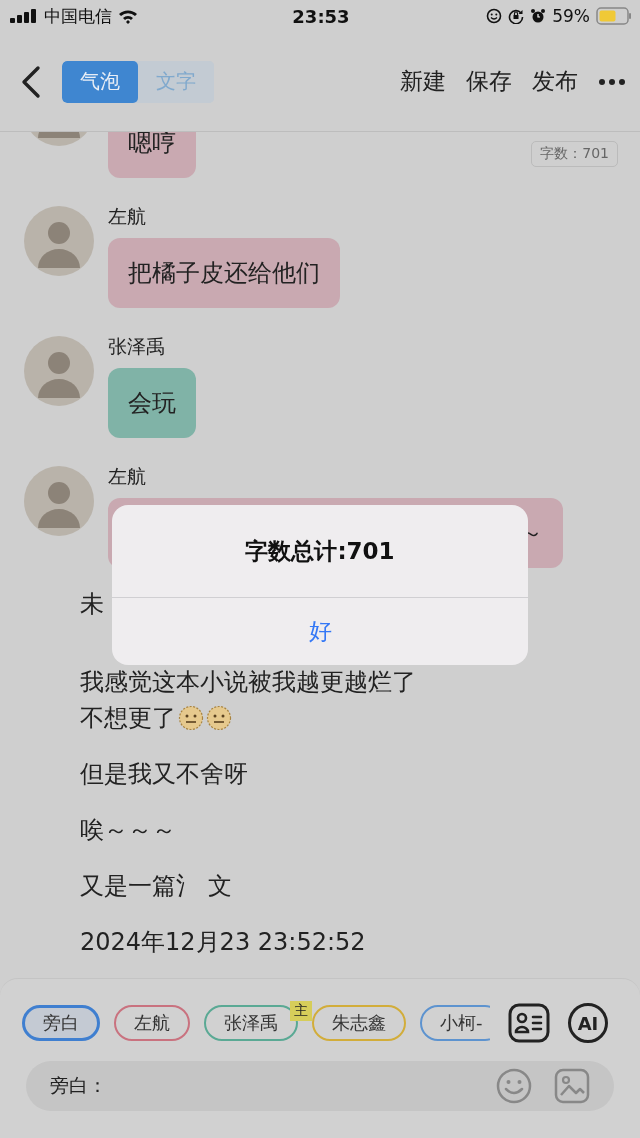  I want to click on chat-bubble: 会玩, so click(152, 403).